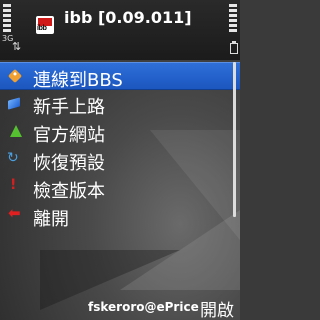 Image resolution: width=320 pixels, height=320 pixels. Describe the element at coordinates (69, 163) in the screenshot. I see `menu-item-label: 恢復預設` at that location.